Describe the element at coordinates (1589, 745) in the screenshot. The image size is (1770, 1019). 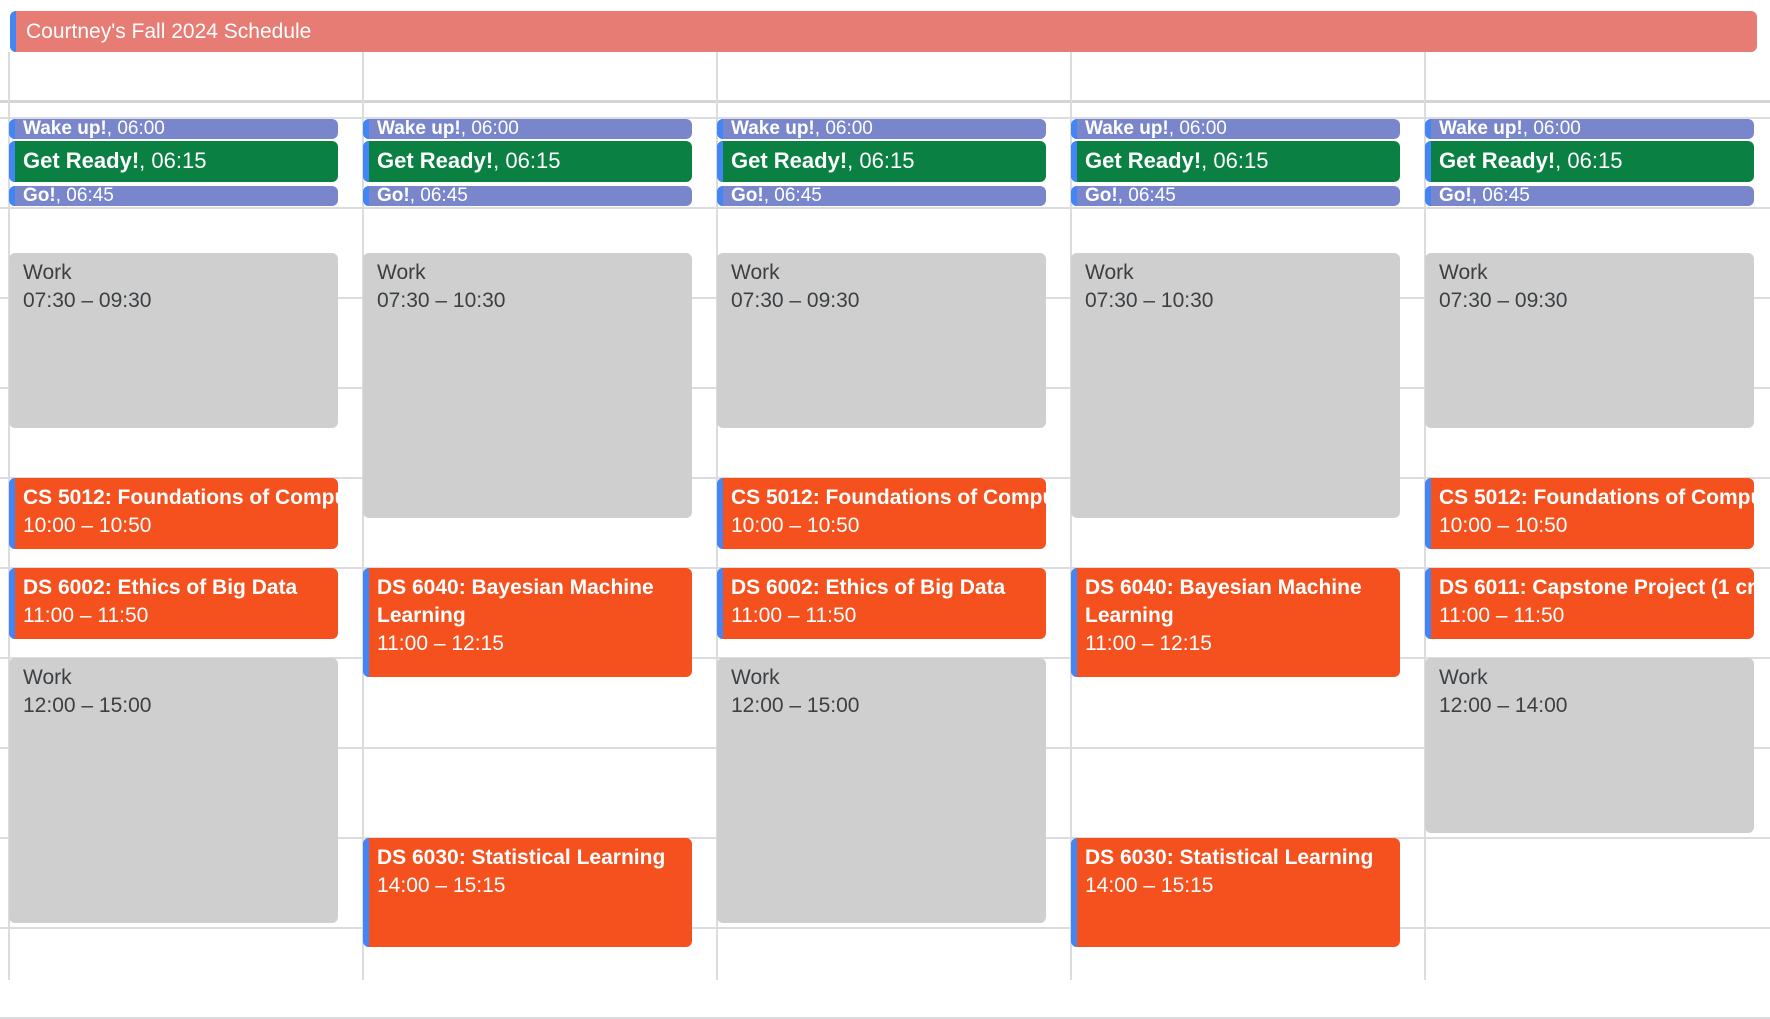
I see `work-event: Work 12:00 – 14:00` at that location.